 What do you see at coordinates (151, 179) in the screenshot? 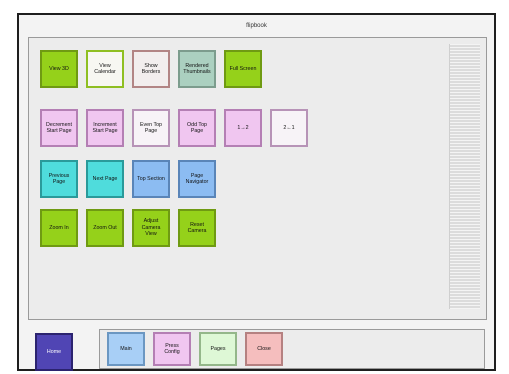
I see `top-section-button: Top Section` at bounding box center [151, 179].